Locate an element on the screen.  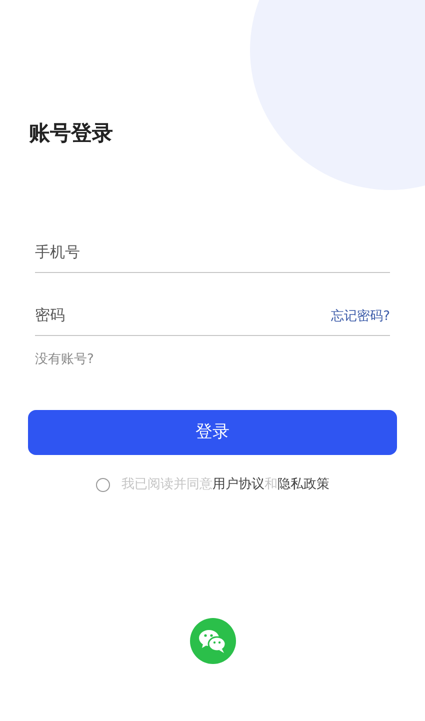
login-button: 登录 is located at coordinates (212, 432).